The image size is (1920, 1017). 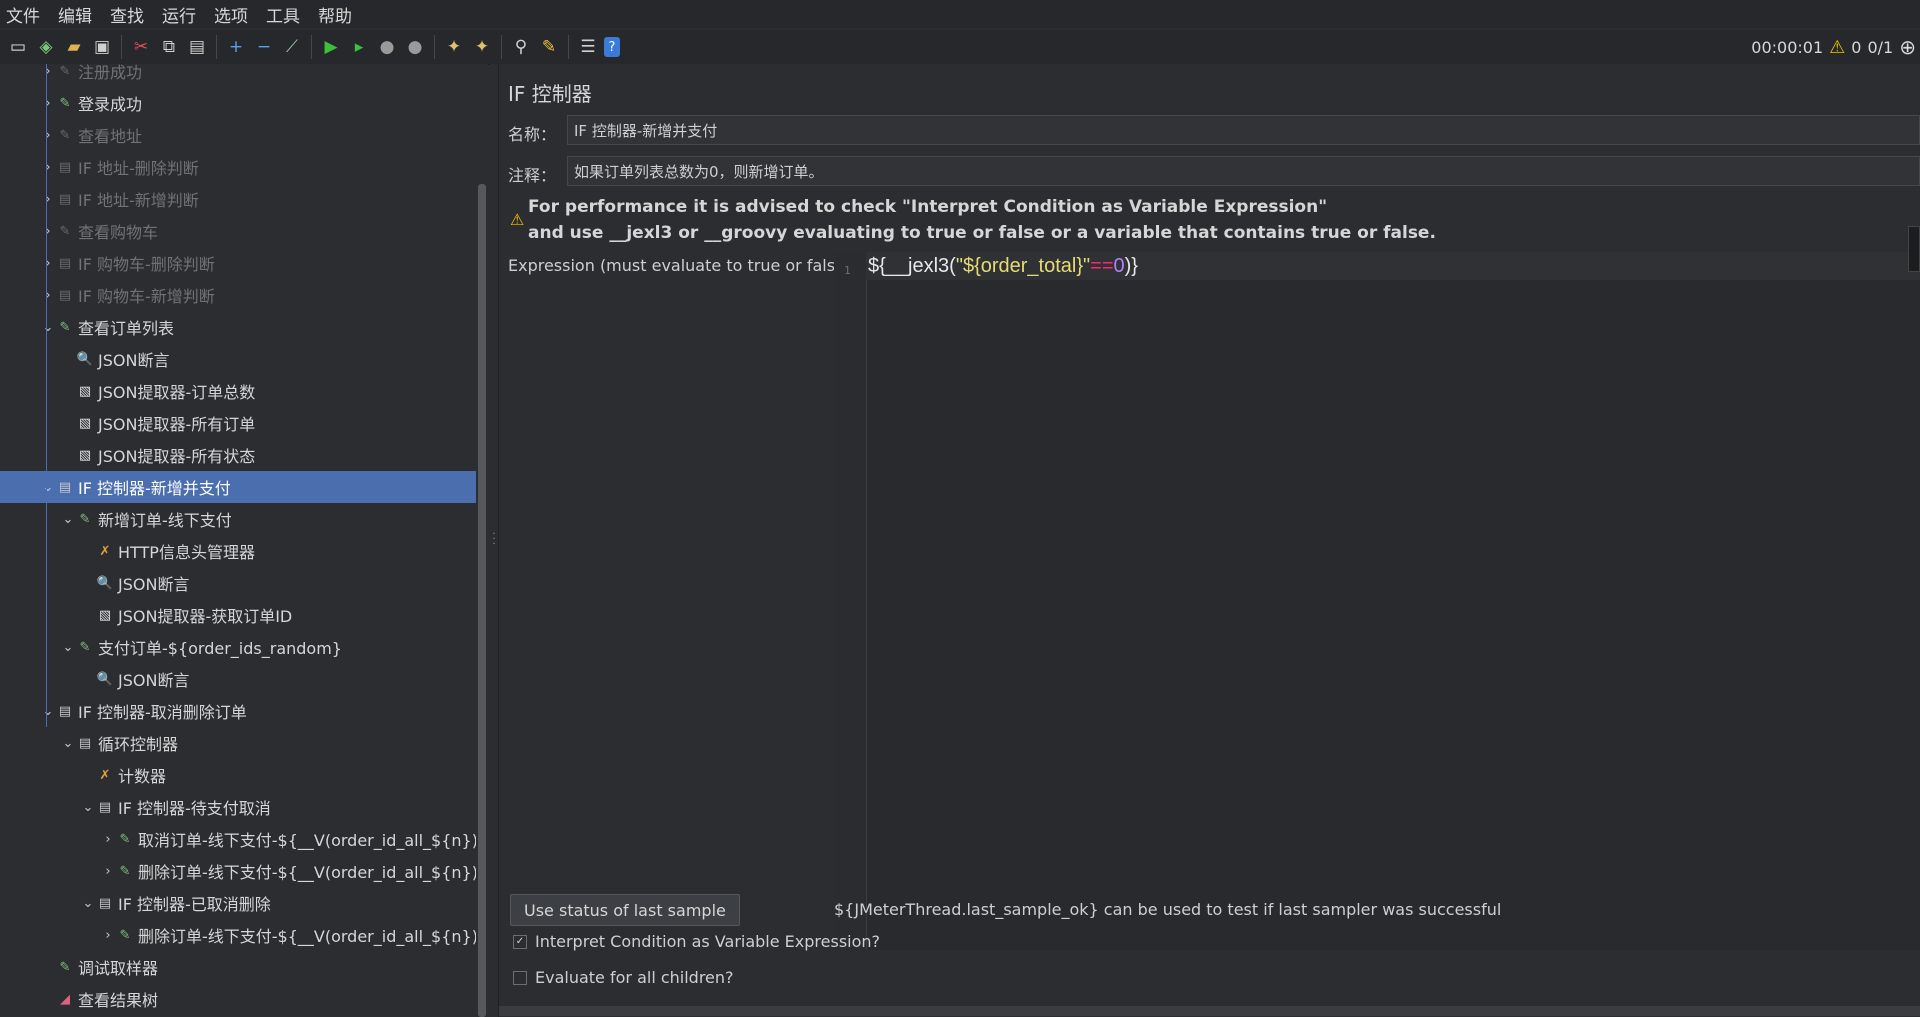 I want to click on tree-node: ✗ 计数器, so click(x=83, y=775).